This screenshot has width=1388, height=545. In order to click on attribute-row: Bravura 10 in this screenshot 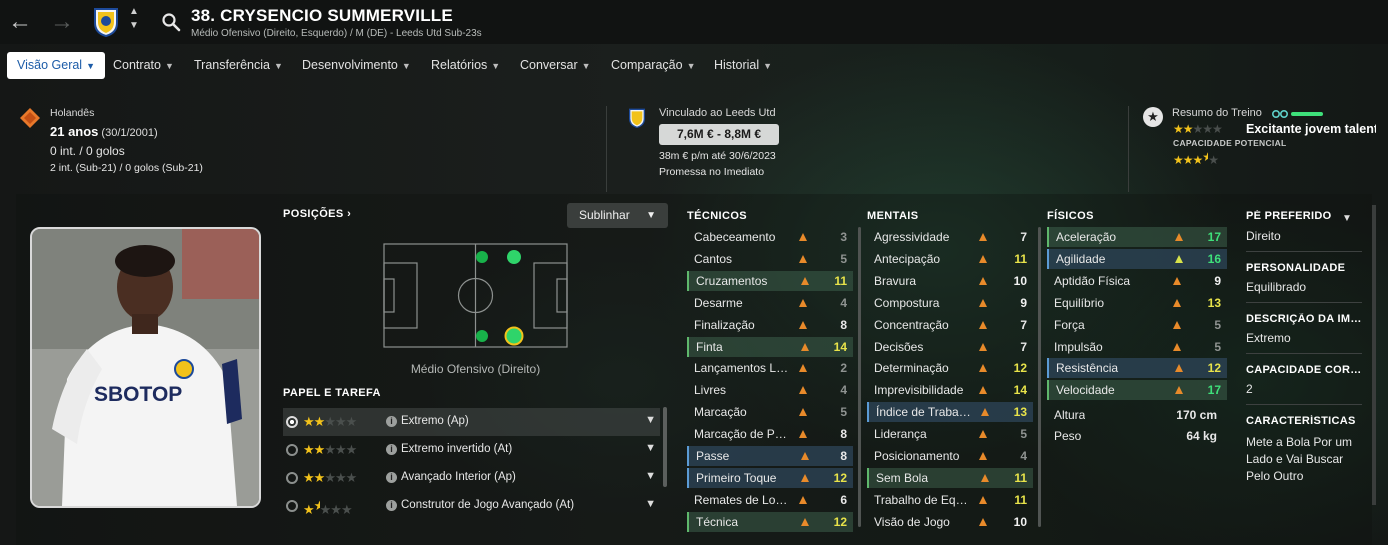, I will do `click(950, 281)`.